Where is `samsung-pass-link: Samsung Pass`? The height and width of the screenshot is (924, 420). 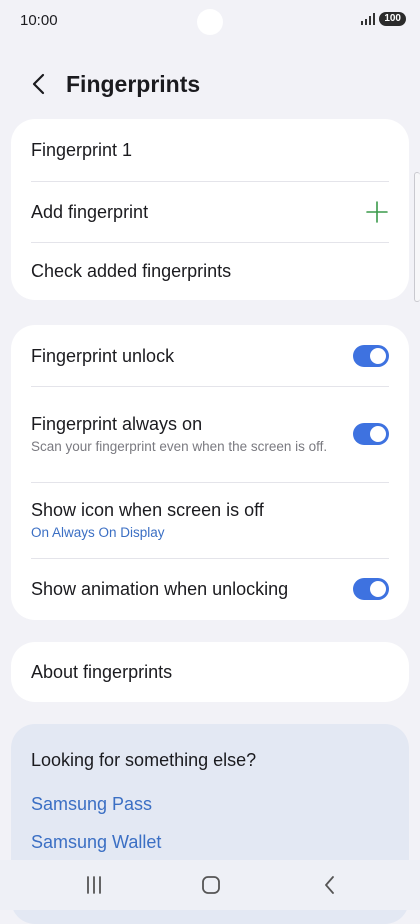
samsung-pass-link: Samsung Pass is located at coordinates (91, 804).